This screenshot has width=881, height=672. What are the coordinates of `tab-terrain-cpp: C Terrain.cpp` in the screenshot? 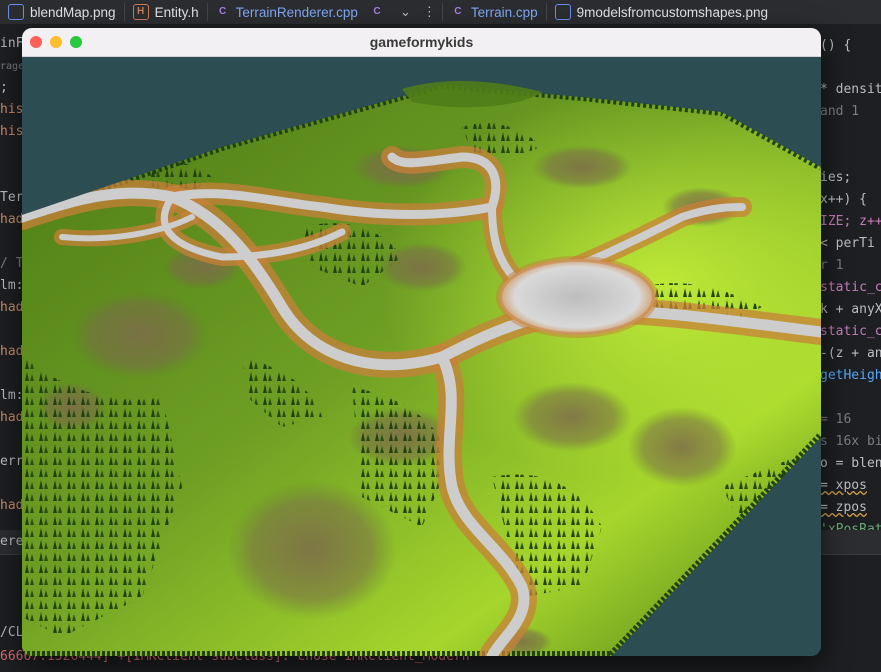 It's located at (494, 12).